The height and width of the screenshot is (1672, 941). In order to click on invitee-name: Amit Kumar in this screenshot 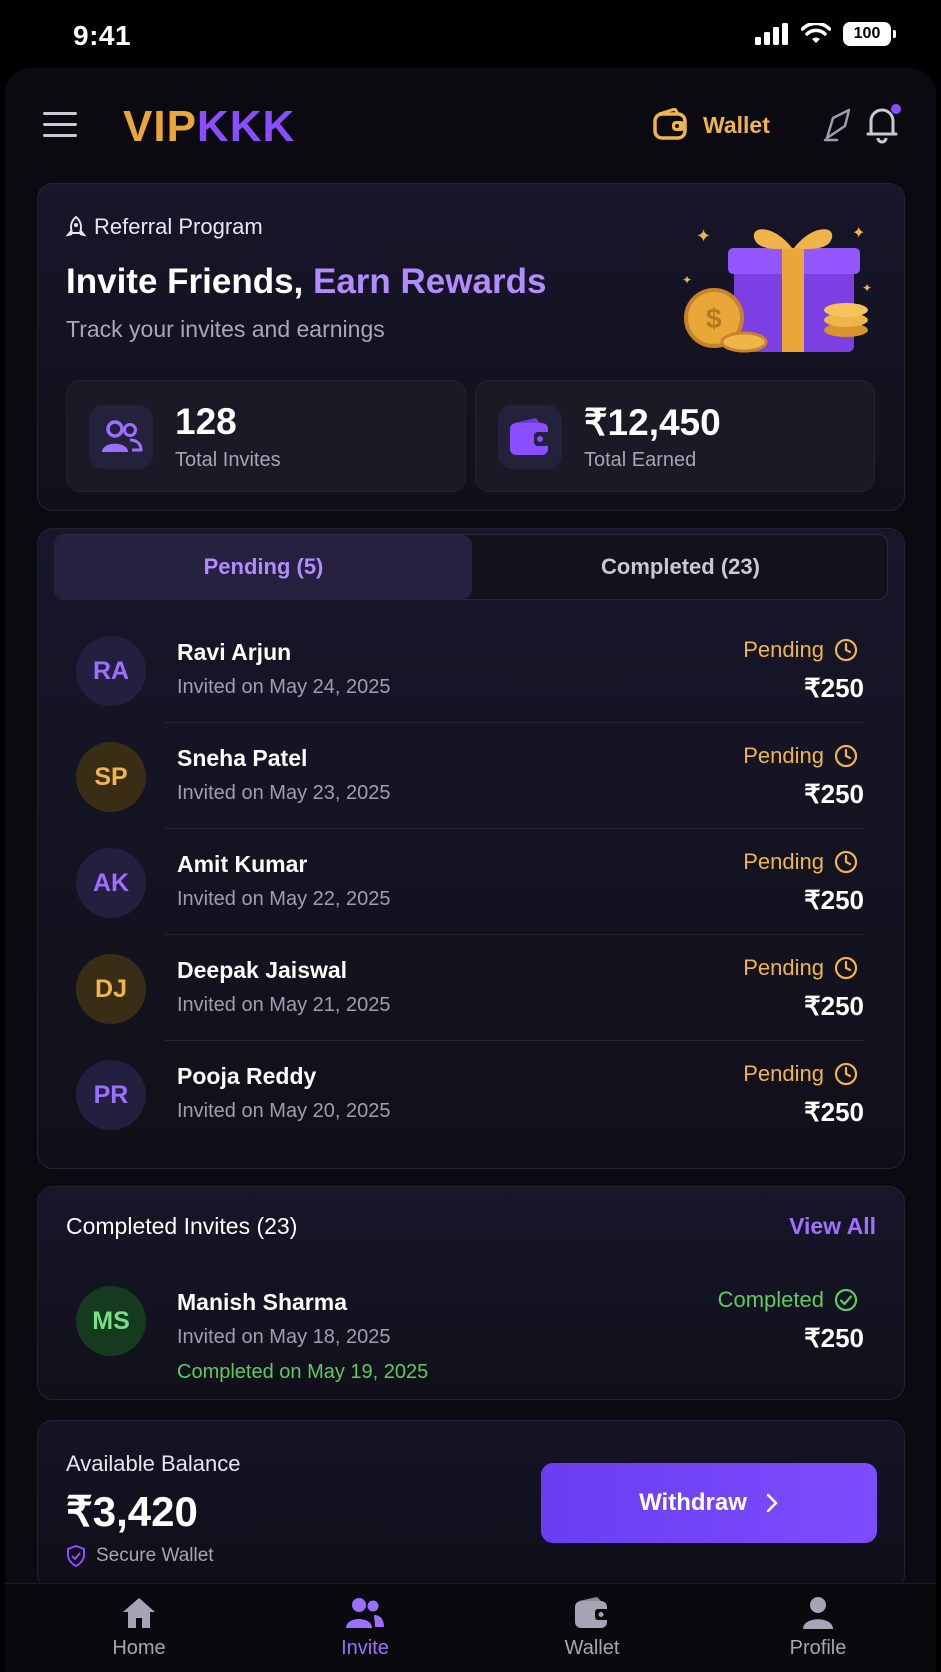, I will do `click(242, 864)`.